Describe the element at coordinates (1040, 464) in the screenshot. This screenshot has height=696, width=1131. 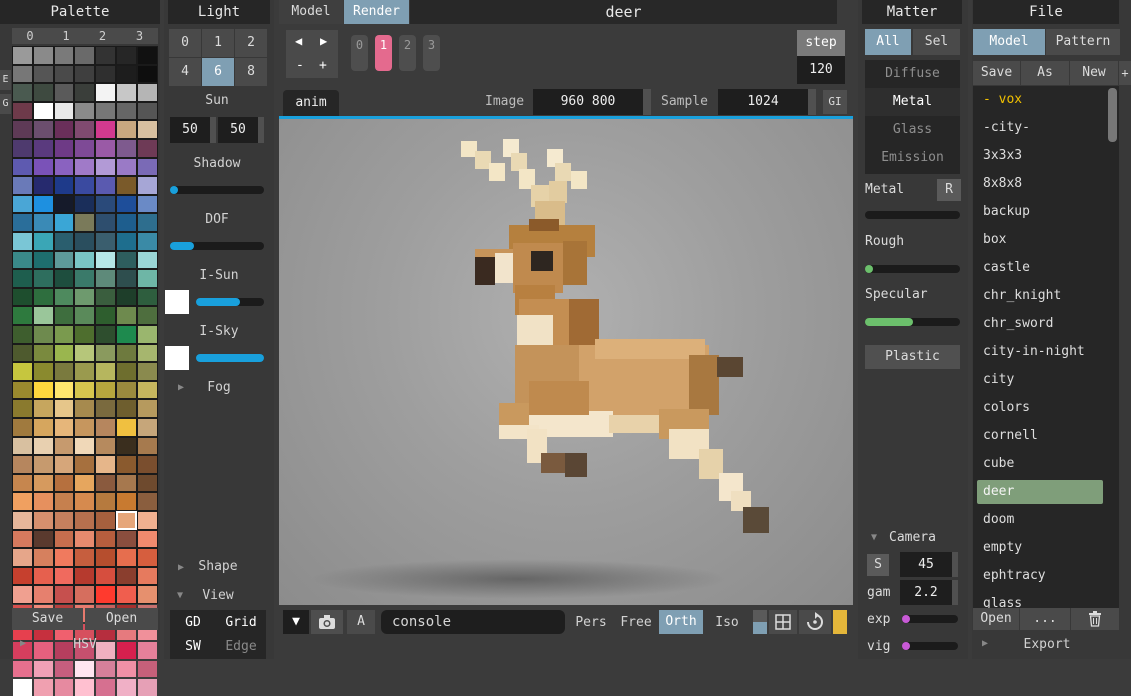
I see `file-list-item: cube` at that location.